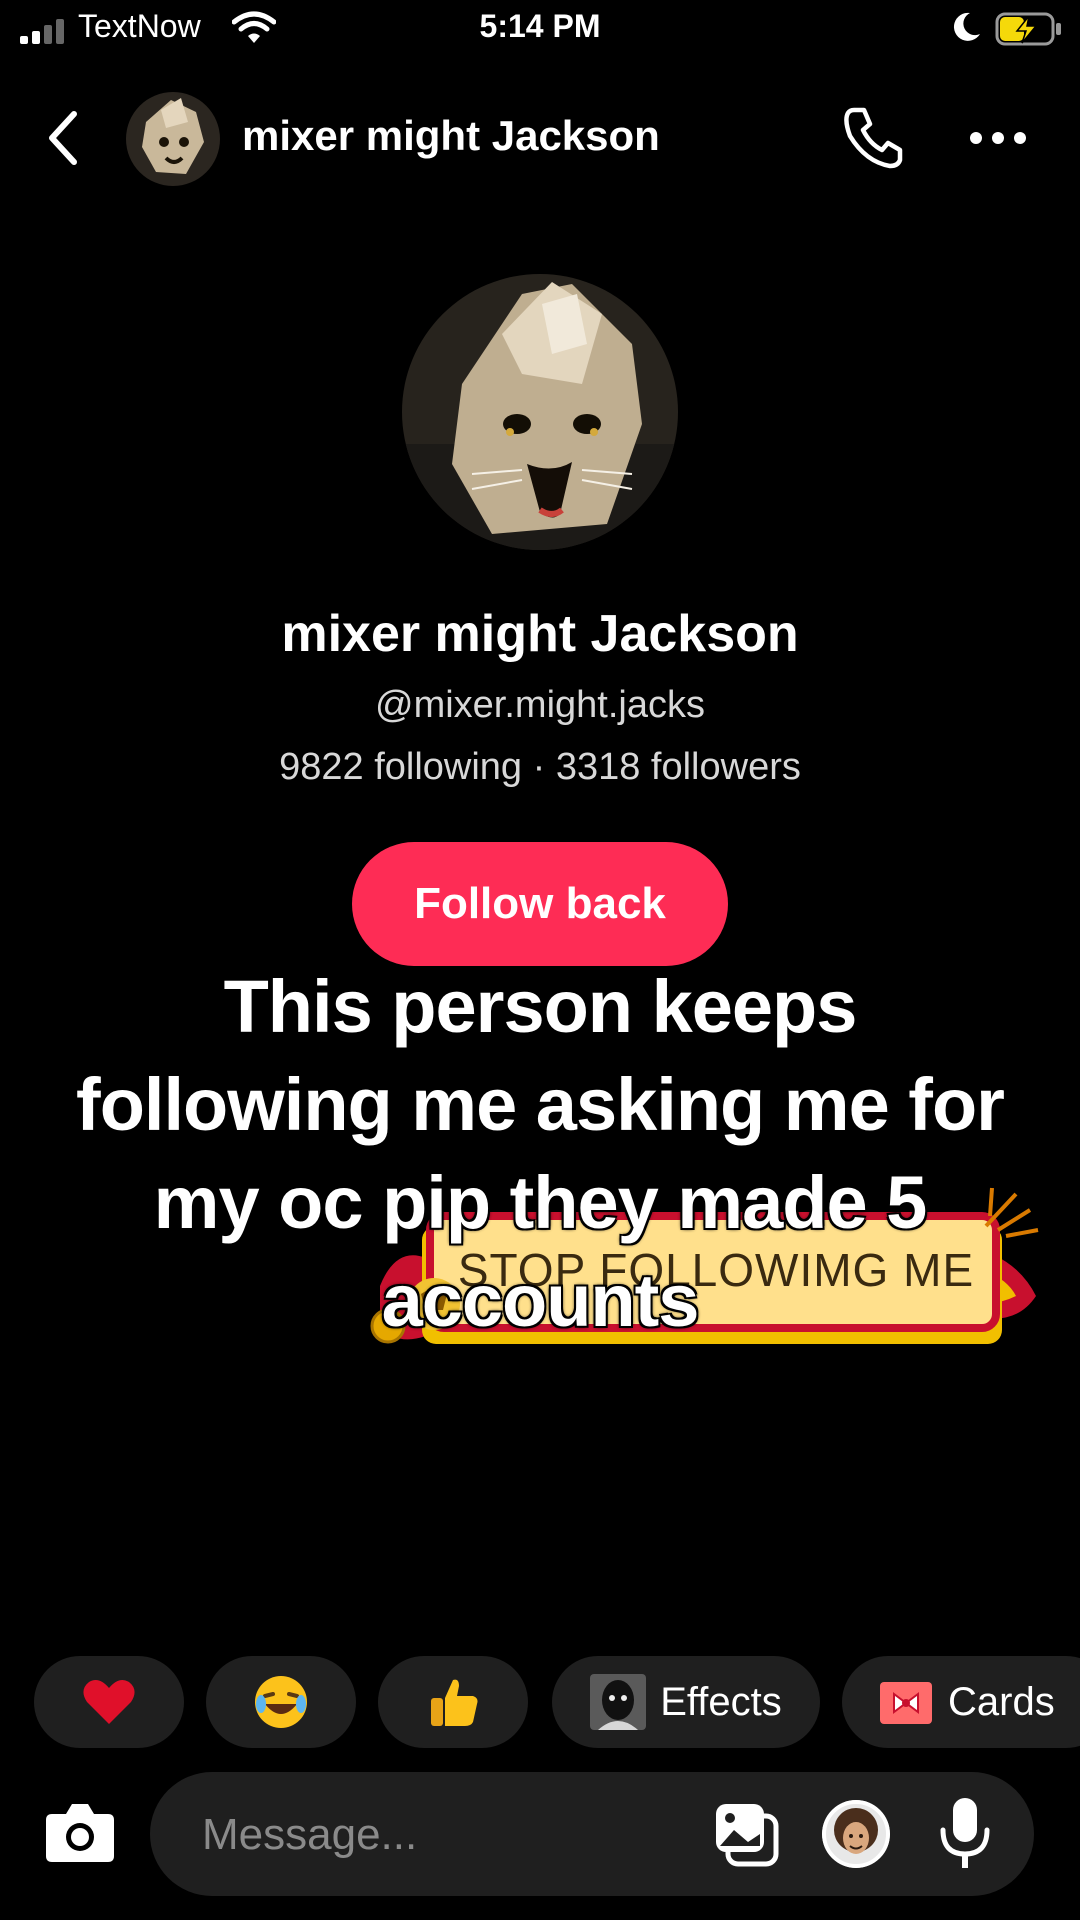 Image resolution: width=1080 pixels, height=1920 pixels. What do you see at coordinates (965, 1834) in the screenshot?
I see `microphone-icon` at bounding box center [965, 1834].